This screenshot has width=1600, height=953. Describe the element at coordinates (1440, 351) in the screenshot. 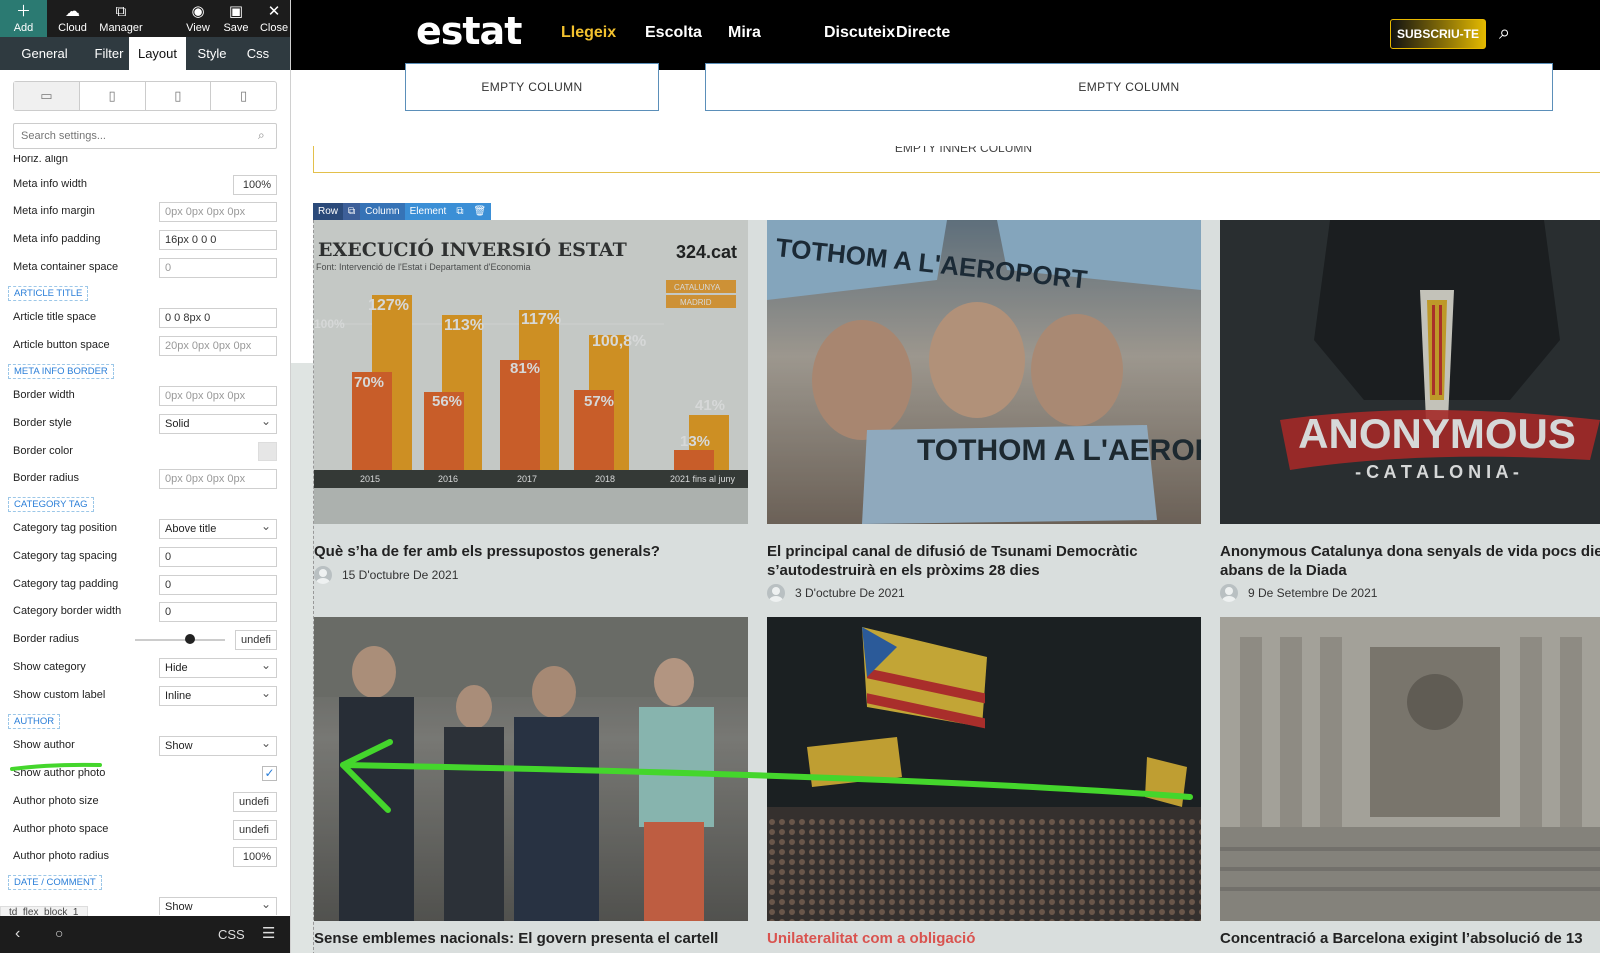

I see `anonymous-photo: ANONYMOUS - C A T A L O N I A -` at that location.